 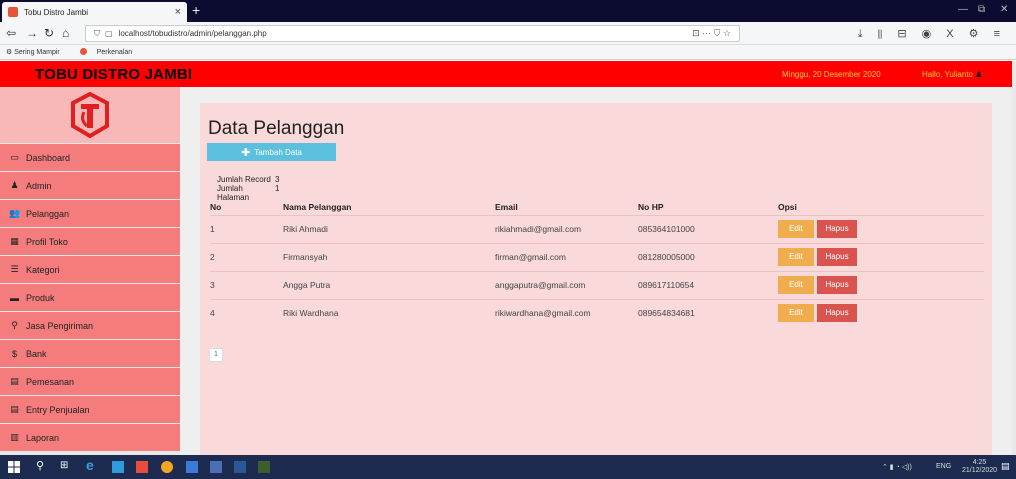 I want to click on report-icon: ▥, so click(x=14, y=437).